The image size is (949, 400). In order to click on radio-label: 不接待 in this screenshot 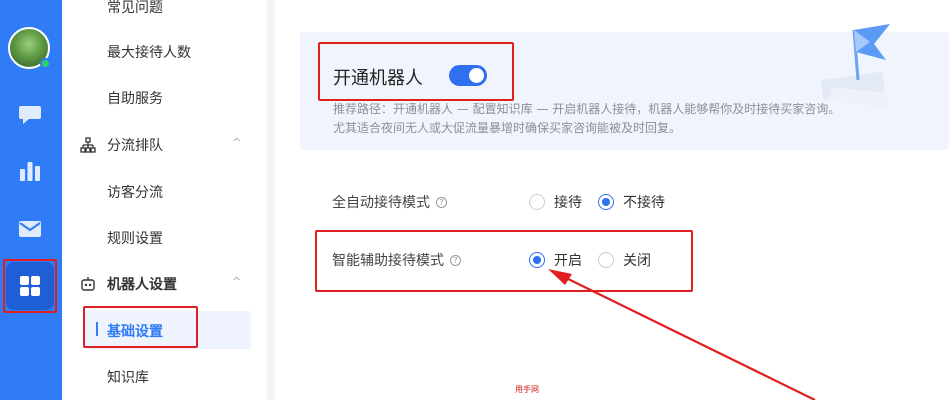, I will do `click(644, 203)`.